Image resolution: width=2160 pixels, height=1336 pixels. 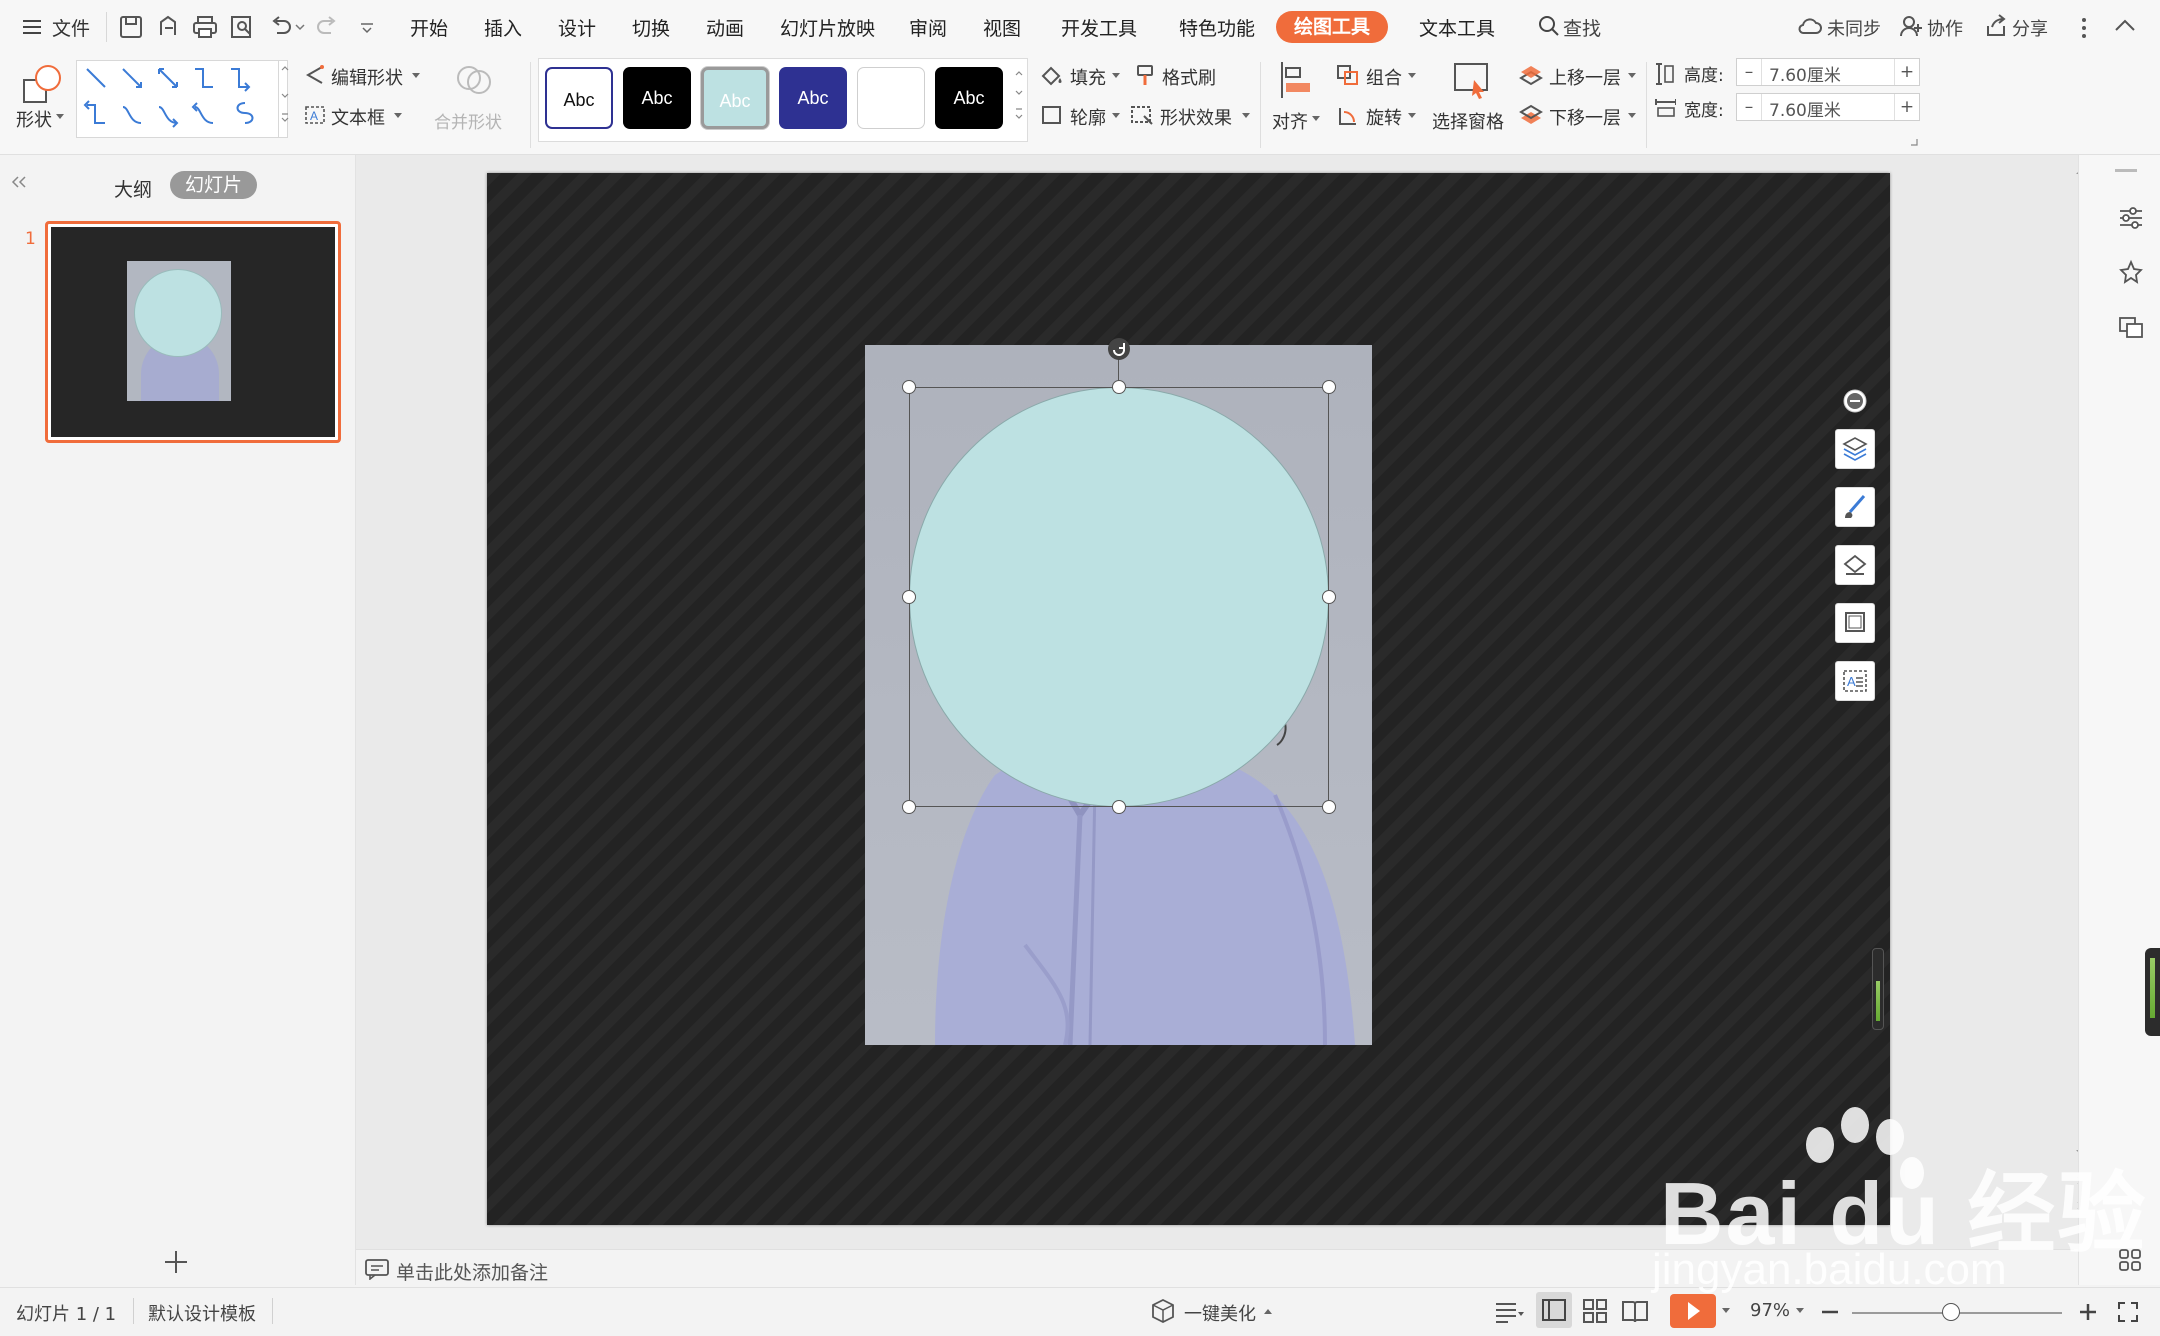 I want to click on align-button: 对齐, so click(x=1296, y=100).